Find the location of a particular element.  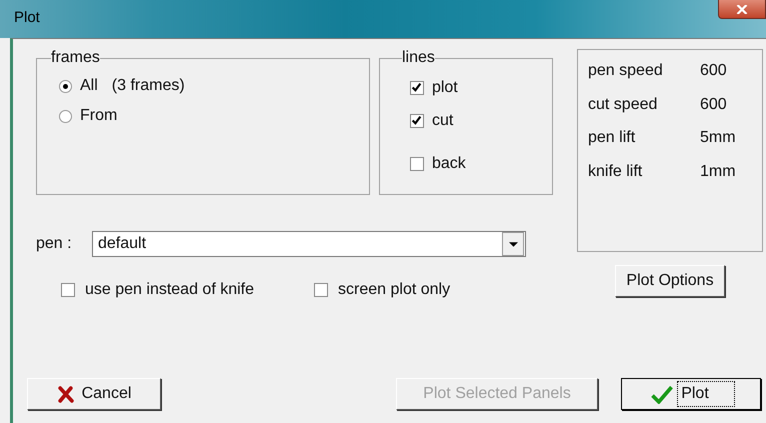

setting-name: pen speed is located at coordinates (626, 71).